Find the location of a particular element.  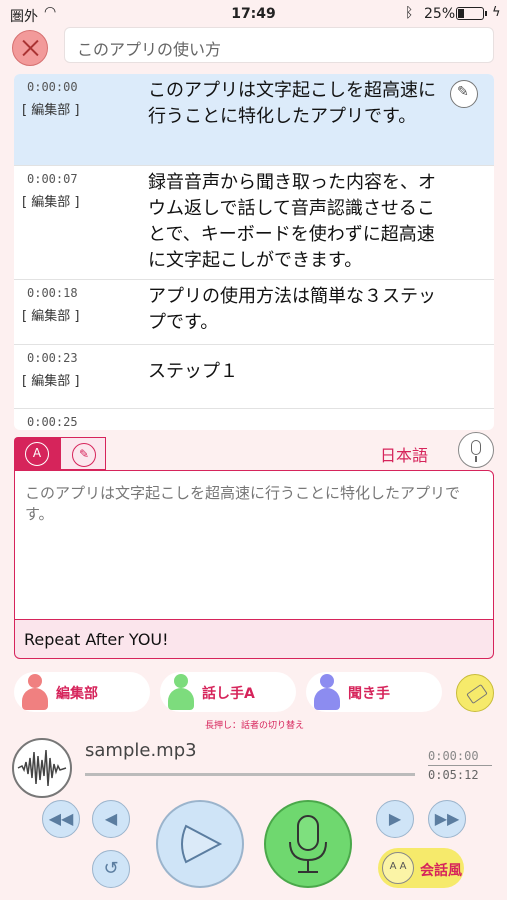

tab-speech-input: A is located at coordinates (37, 453).